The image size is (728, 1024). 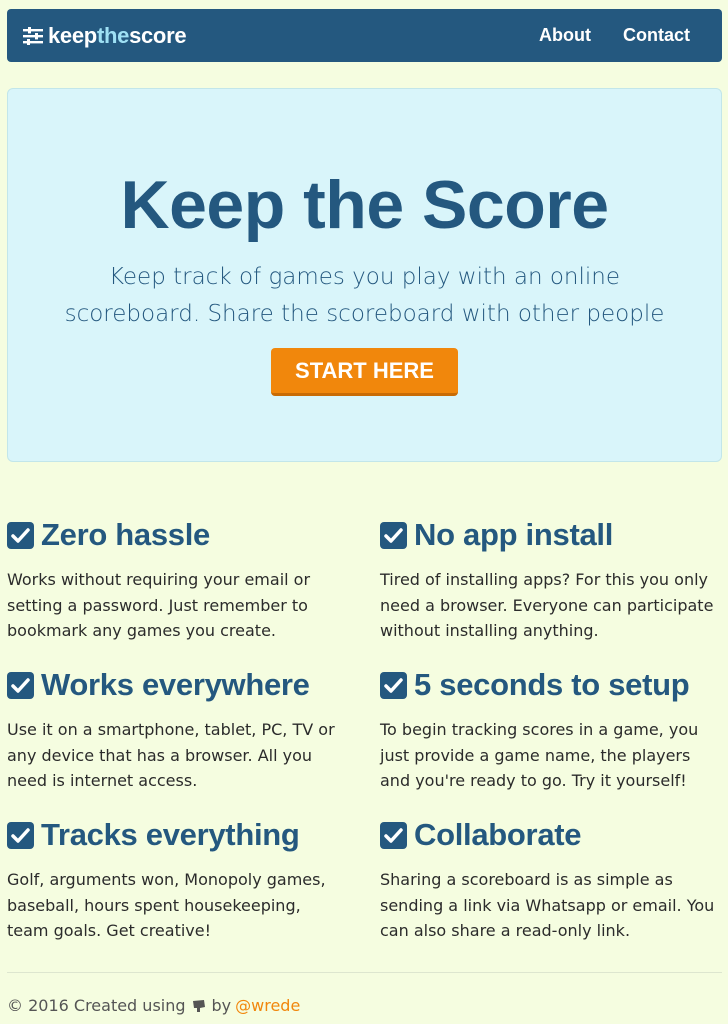 I want to click on feature-title: Zero hassle, so click(x=126, y=534).